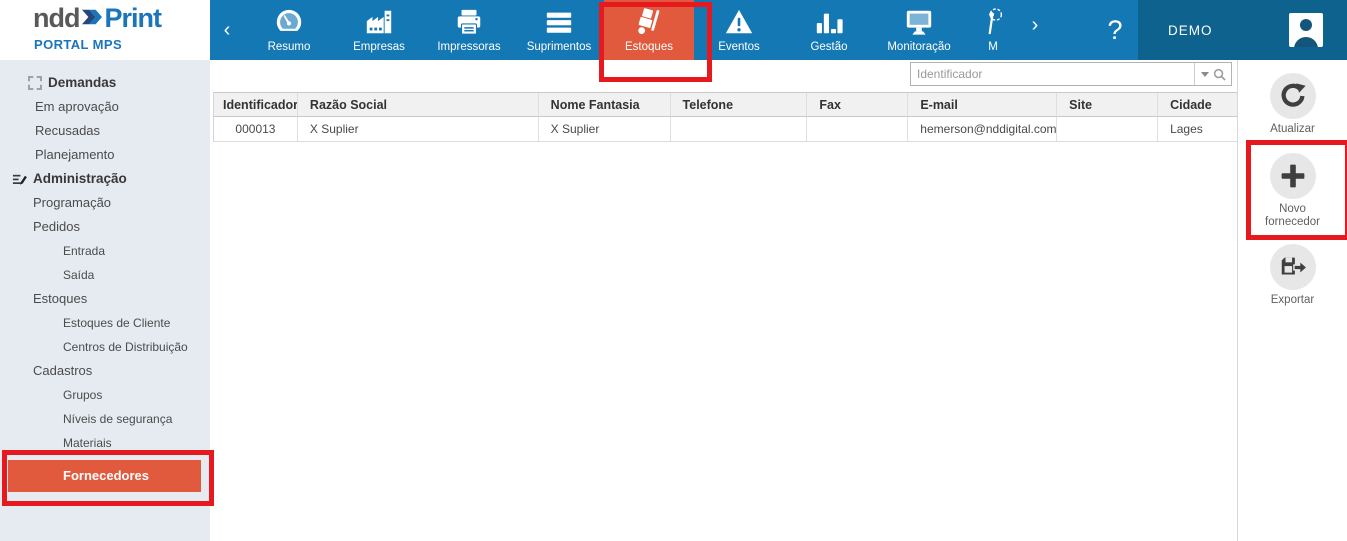 This screenshot has height=541, width=1347. What do you see at coordinates (1108, 105) in the screenshot?
I see `column-header-site: Site` at bounding box center [1108, 105].